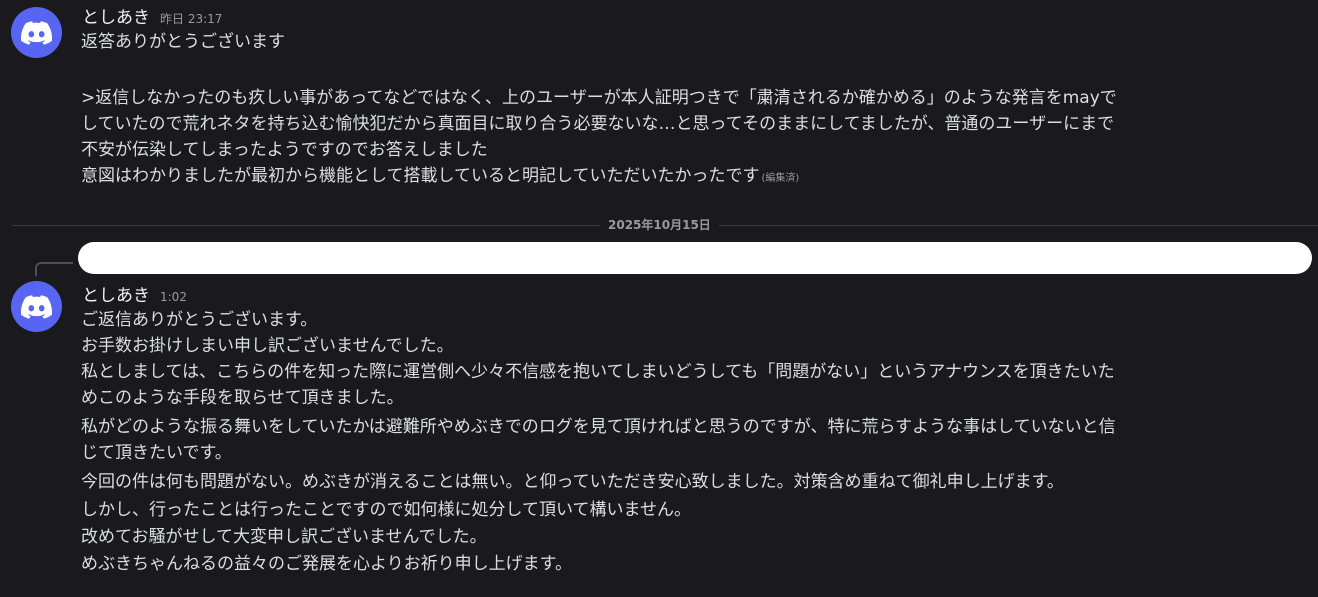  What do you see at coordinates (152, 15) in the screenshot?
I see `message-header: としあき 昨日 23:17` at bounding box center [152, 15].